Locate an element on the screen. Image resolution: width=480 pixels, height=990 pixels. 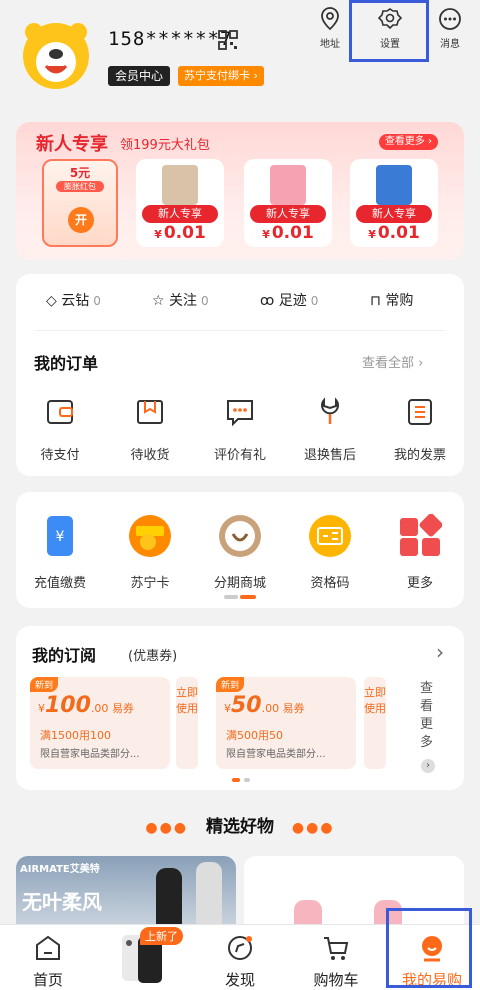
service-installment-mall: 分期商城 is located at coordinates (240, 552).